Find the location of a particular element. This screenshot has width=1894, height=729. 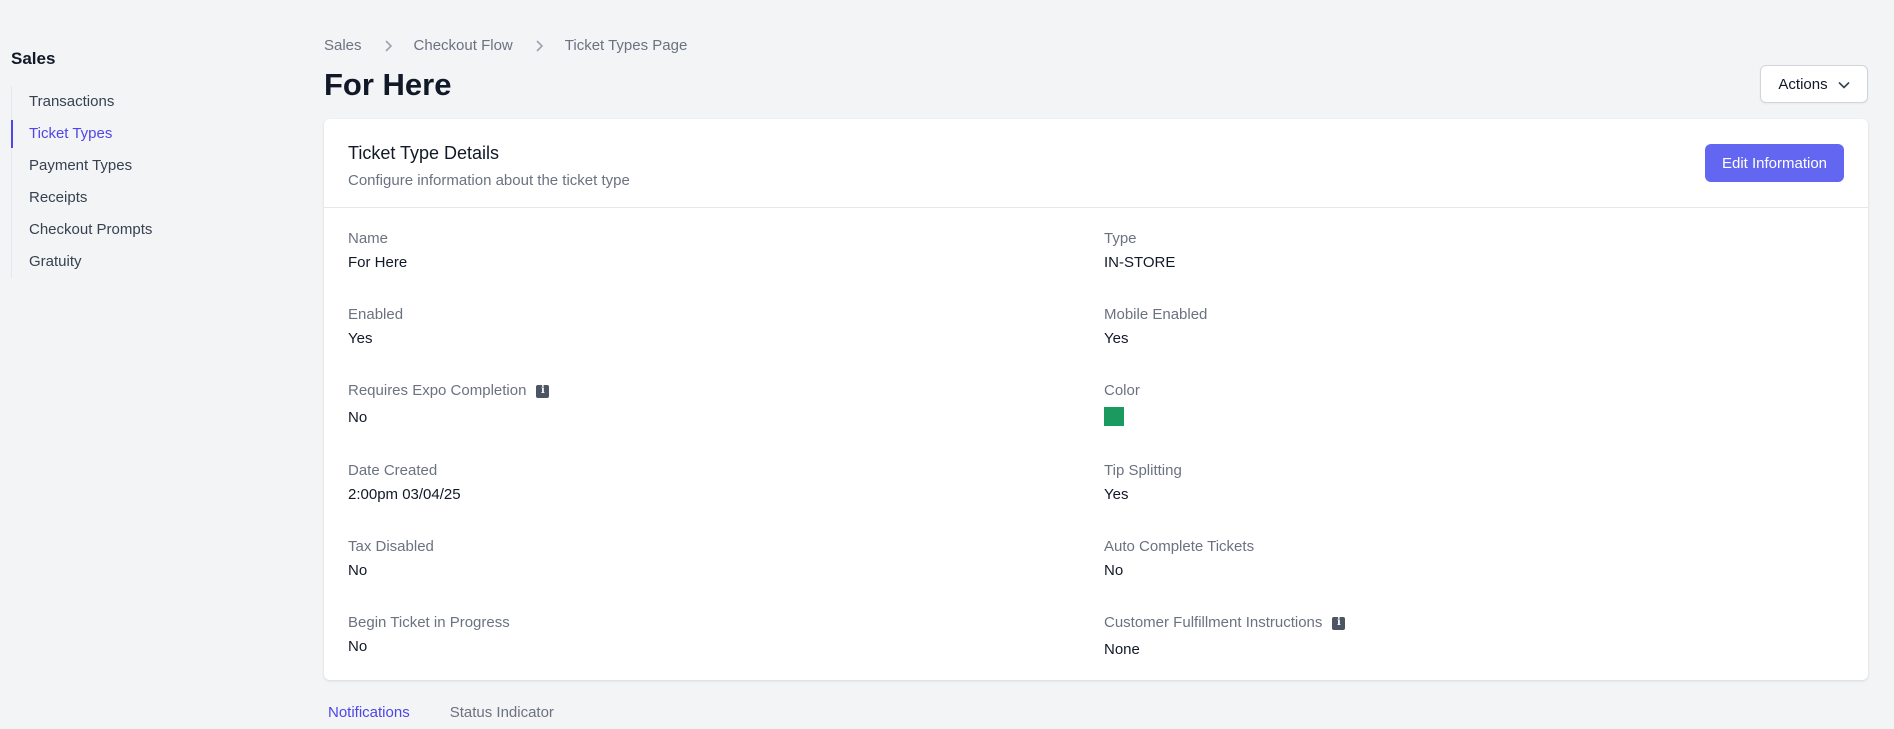

field-label: Begin Ticket in Progress is located at coordinates (429, 622).